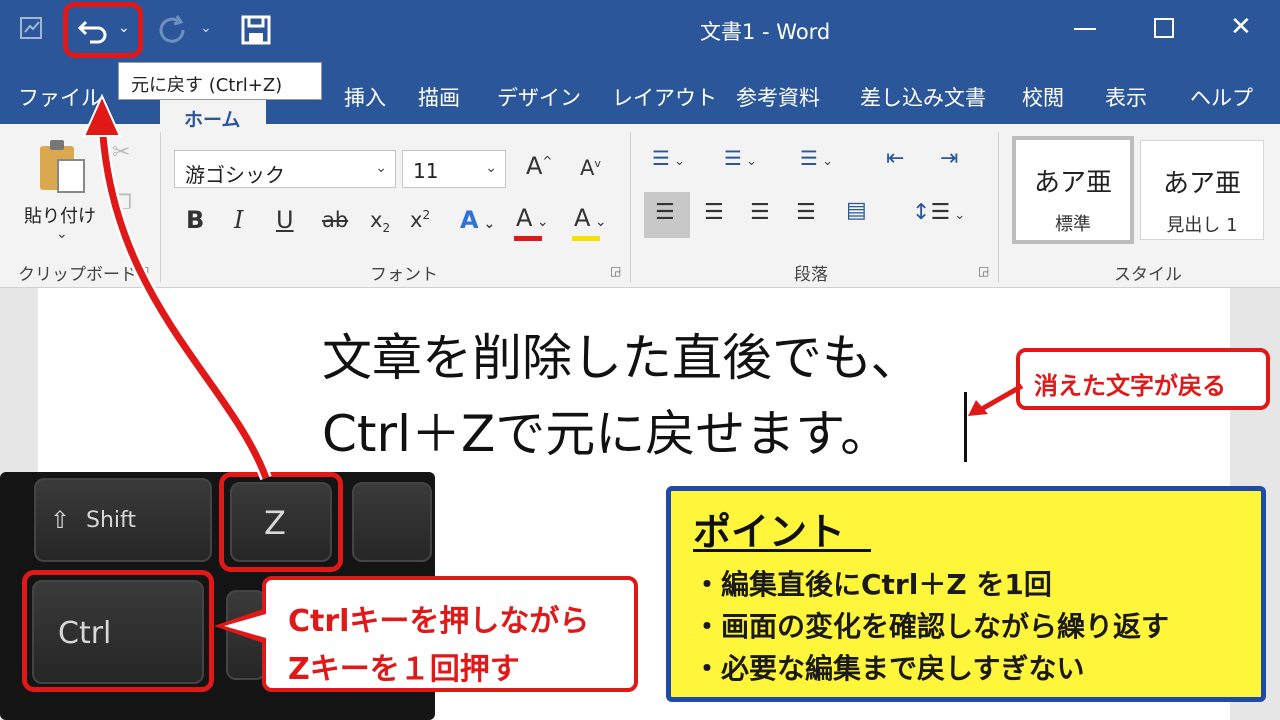  What do you see at coordinates (365, 97) in the screenshot?
I see `tab-insert: 挿入` at bounding box center [365, 97].